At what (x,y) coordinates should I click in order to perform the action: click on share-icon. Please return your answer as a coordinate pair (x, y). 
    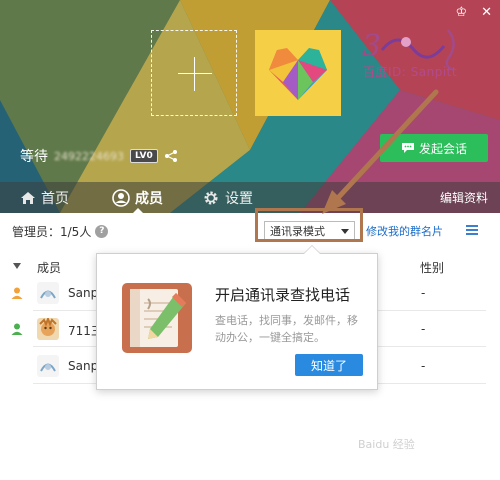
    Looking at the image, I should click on (171, 156).